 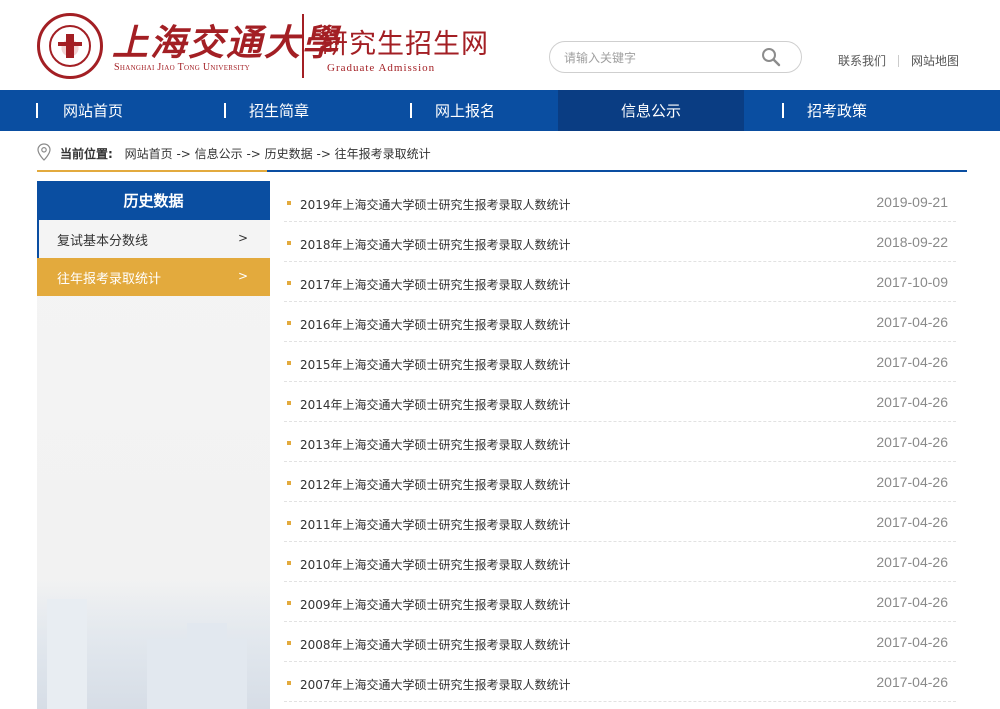 What do you see at coordinates (935, 60) in the screenshot?
I see `site-map-link: 网站地图` at bounding box center [935, 60].